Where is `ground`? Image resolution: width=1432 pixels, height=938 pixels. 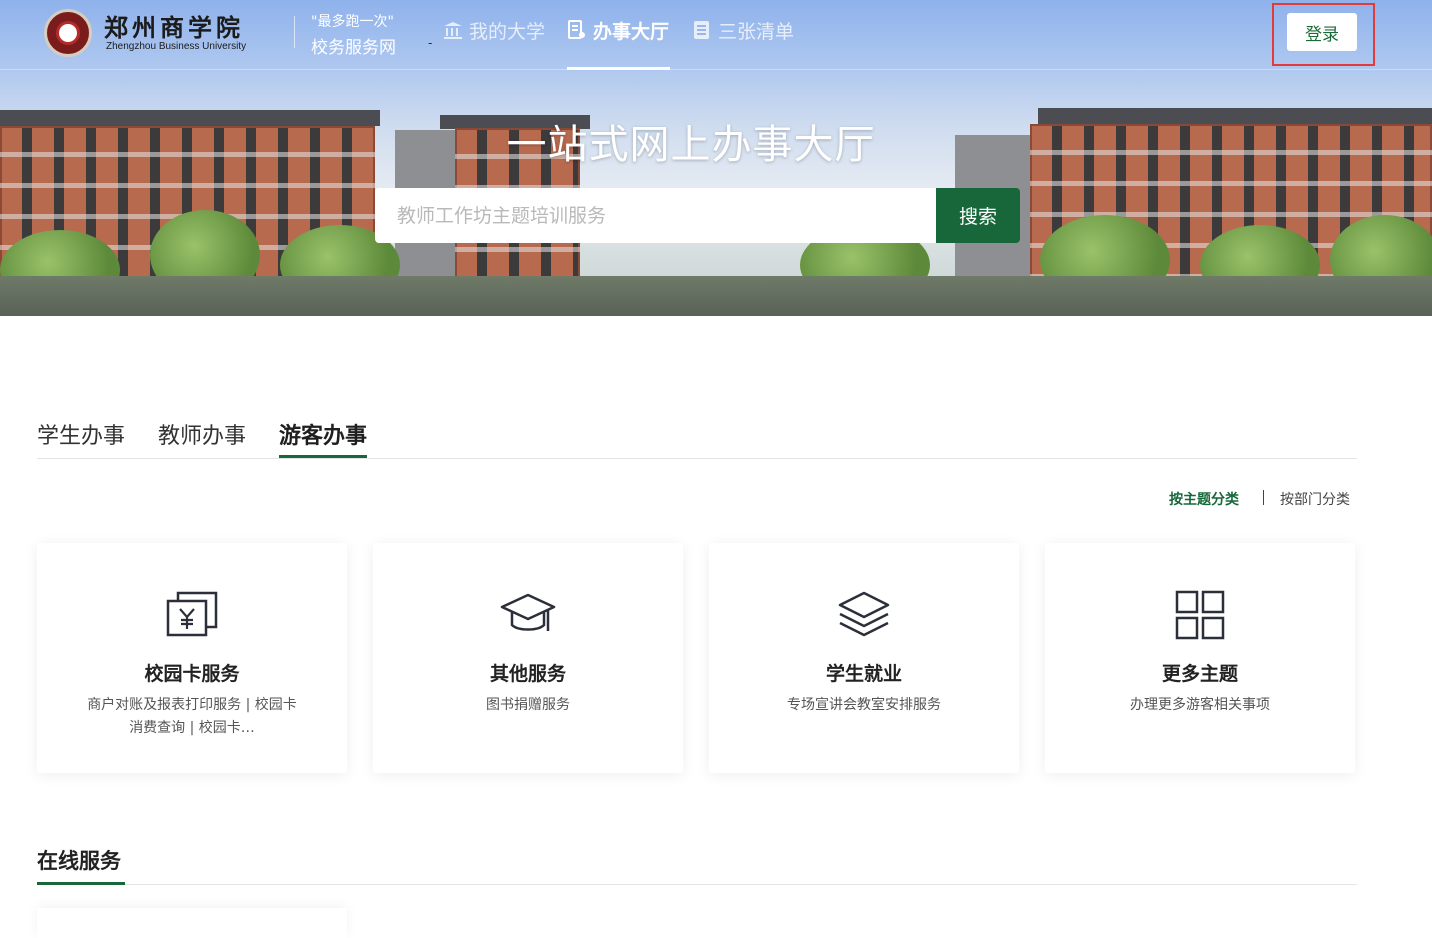 ground is located at coordinates (716, 296).